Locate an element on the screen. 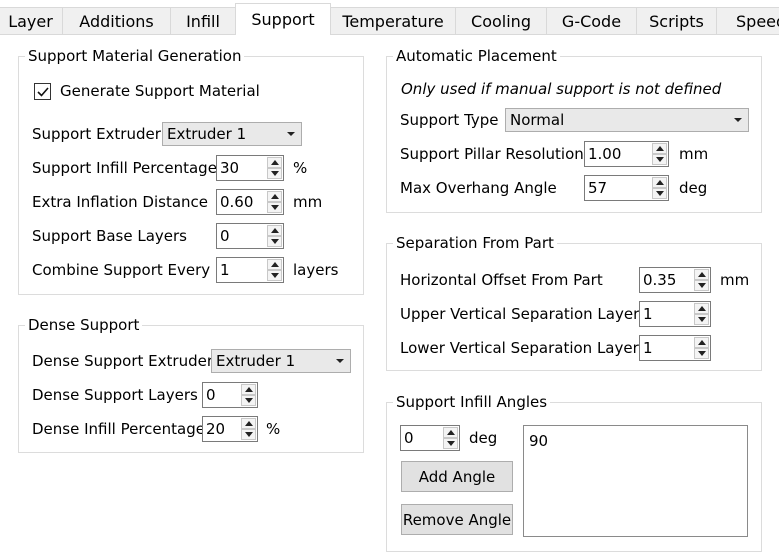 The height and width of the screenshot is (552, 779). overhang-angle-value: 57 is located at coordinates (598, 188).